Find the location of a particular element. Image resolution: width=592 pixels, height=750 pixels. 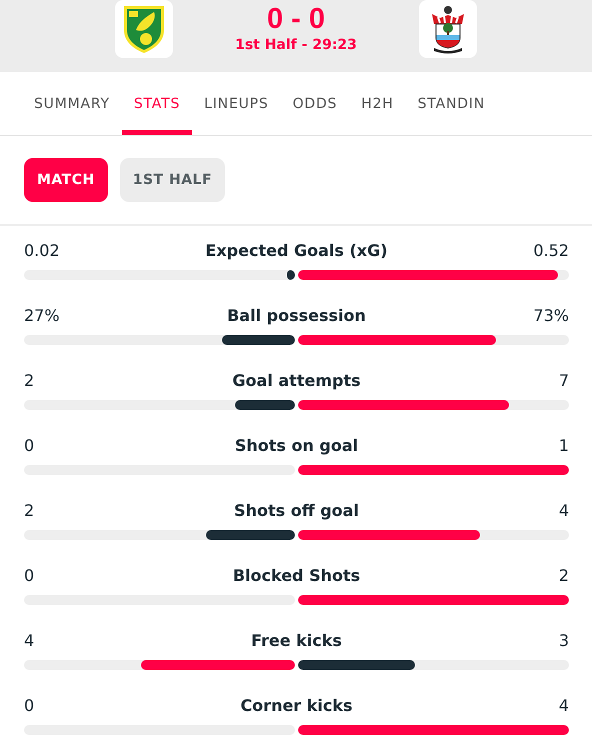

away-value: 73% is located at coordinates (551, 315).